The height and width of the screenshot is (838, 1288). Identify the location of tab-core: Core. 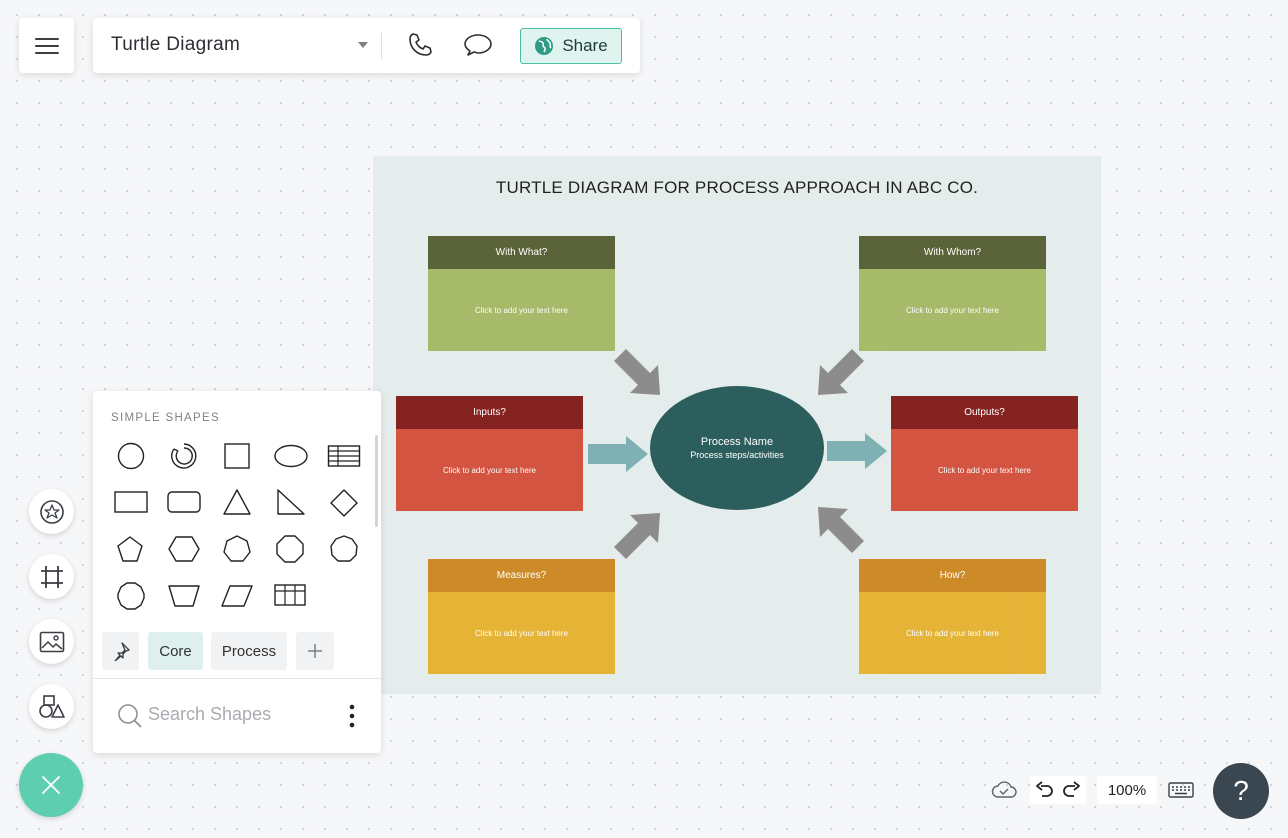
(175, 651).